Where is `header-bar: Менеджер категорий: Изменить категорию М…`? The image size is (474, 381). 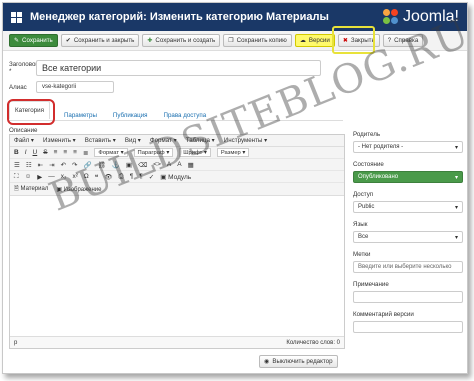
header-bar: Менеджер категорий: Изменить категорию М… is located at coordinates (235, 17).